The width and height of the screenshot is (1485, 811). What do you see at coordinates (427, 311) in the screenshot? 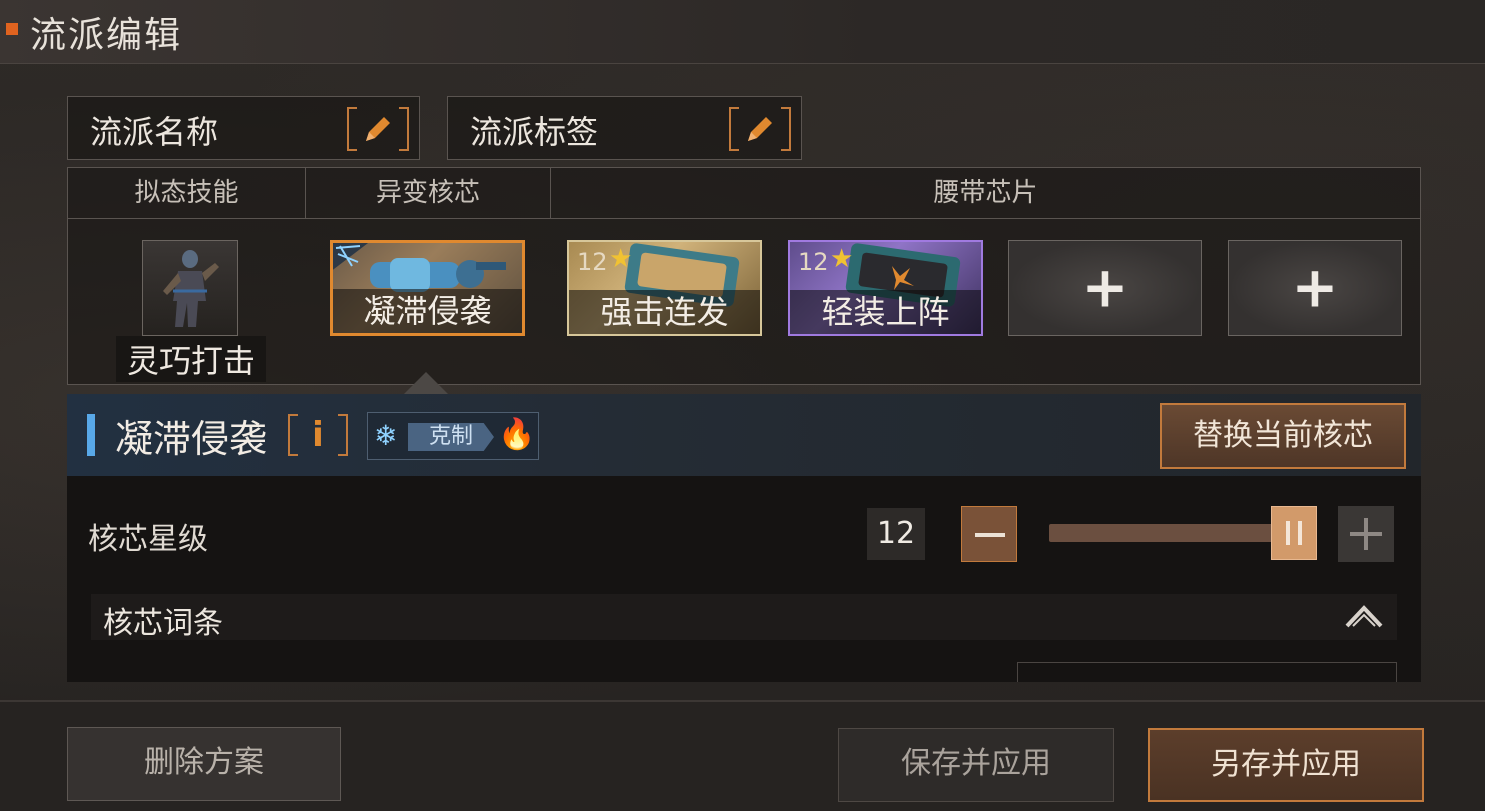
I see `core-name: 凝滞侵袭` at bounding box center [427, 311].